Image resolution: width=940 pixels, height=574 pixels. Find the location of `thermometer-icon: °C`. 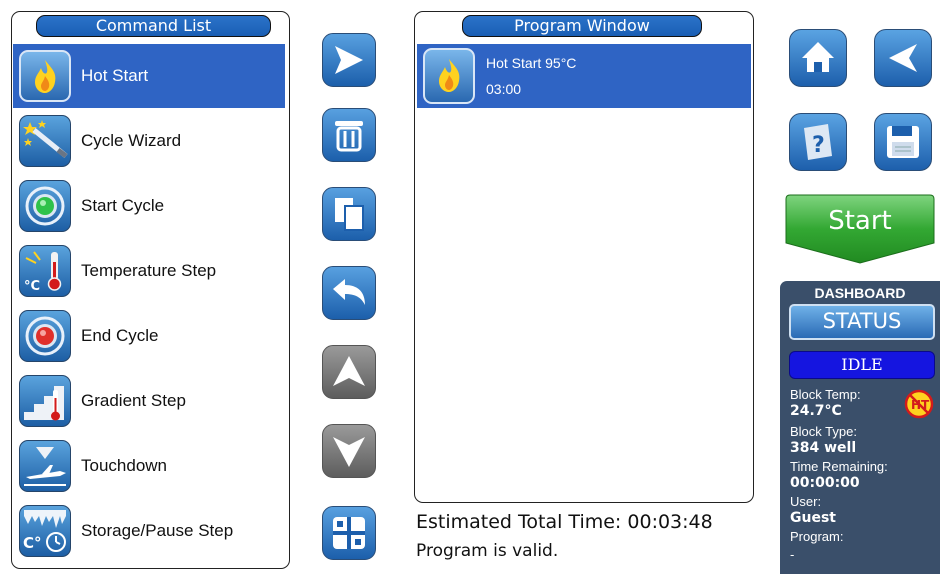

thermometer-icon: °C is located at coordinates (45, 271).